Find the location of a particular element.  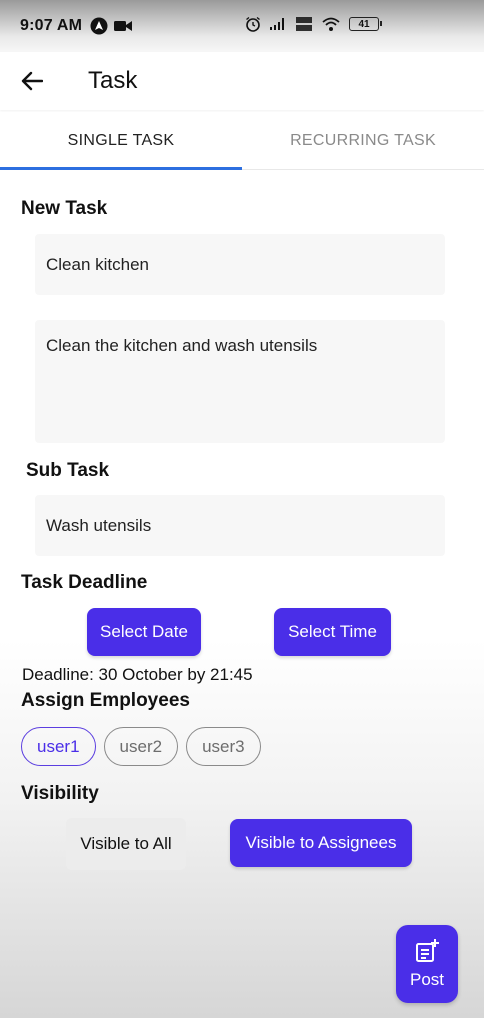

employee-chip-user3: user3 is located at coordinates (223, 746).